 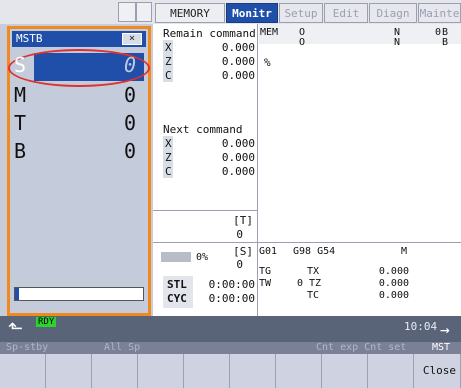 What do you see at coordinates (168, 157) in the screenshot?
I see `next-z-label: Z` at bounding box center [168, 157].